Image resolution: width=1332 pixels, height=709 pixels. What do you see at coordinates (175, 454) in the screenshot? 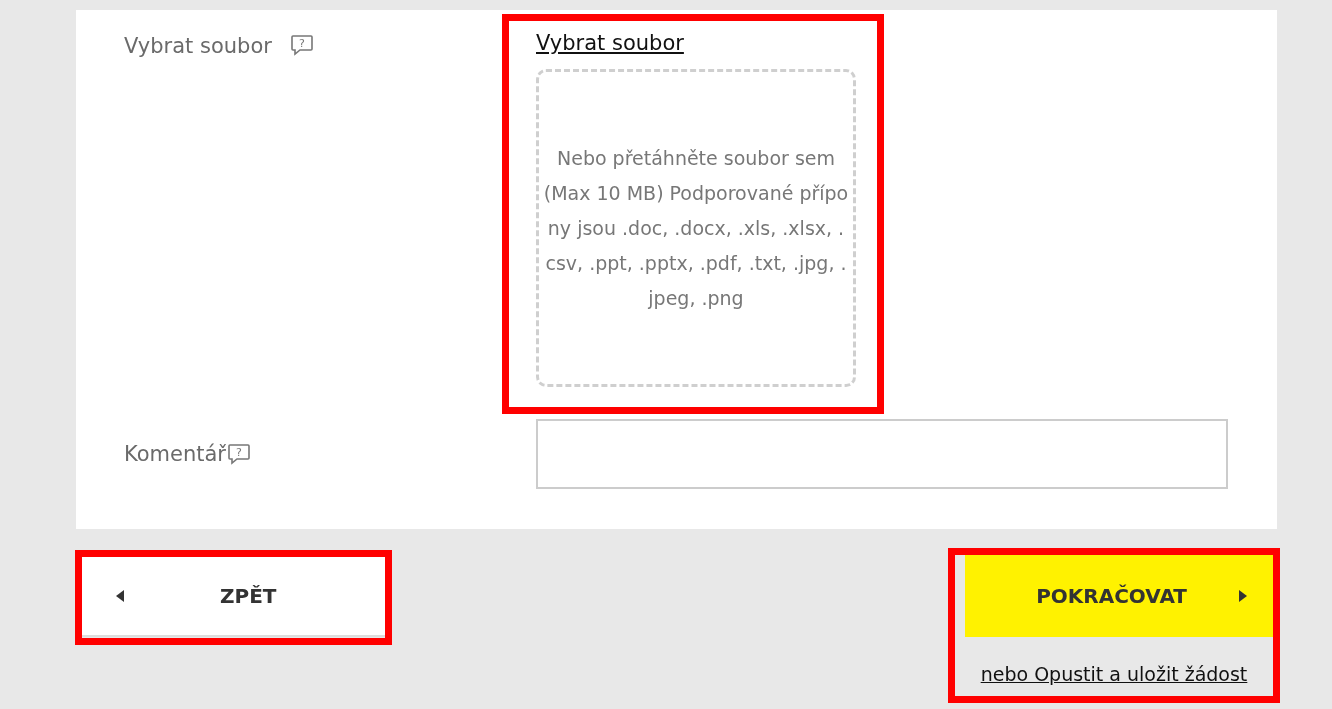
I see `field-label: Komentář` at bounding box center [175, 454].